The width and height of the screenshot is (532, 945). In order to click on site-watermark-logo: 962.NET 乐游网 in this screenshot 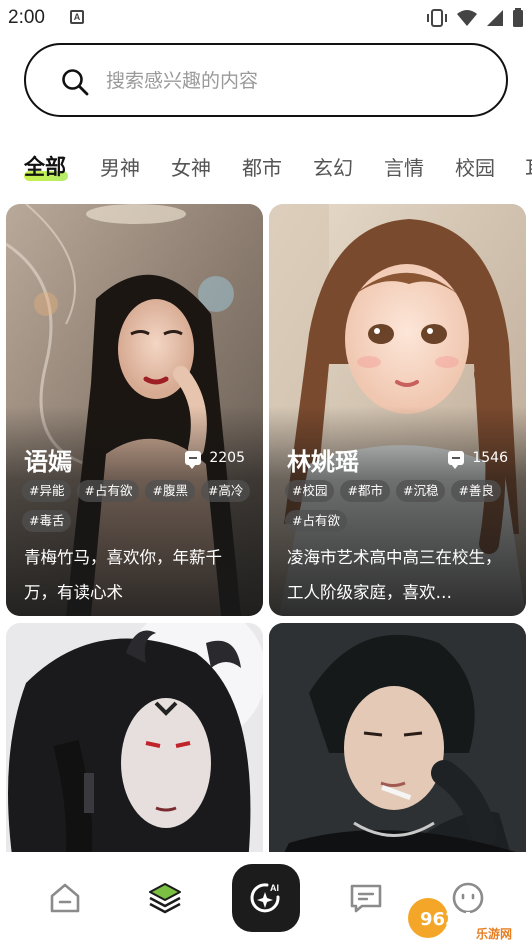, I will do `click(460, 919)`.